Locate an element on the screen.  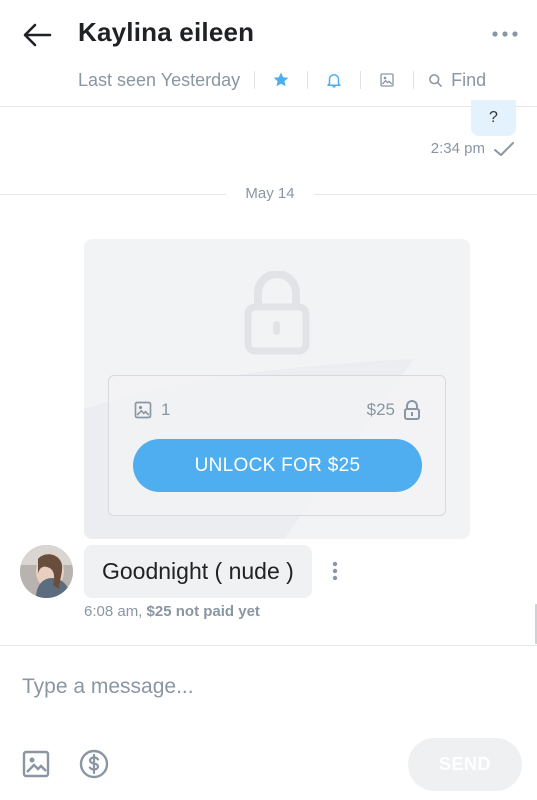
unlock-panel: 1 $25 UNLOCK FOR $25 is located at coordinates (277, 445).